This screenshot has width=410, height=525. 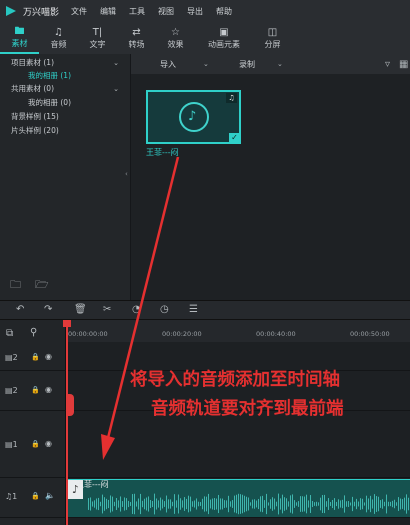 What do you see at coordinates (58, 44) in the screenshot?
I see `tab-audio-label: 音频` at bounding box center [58, 44].